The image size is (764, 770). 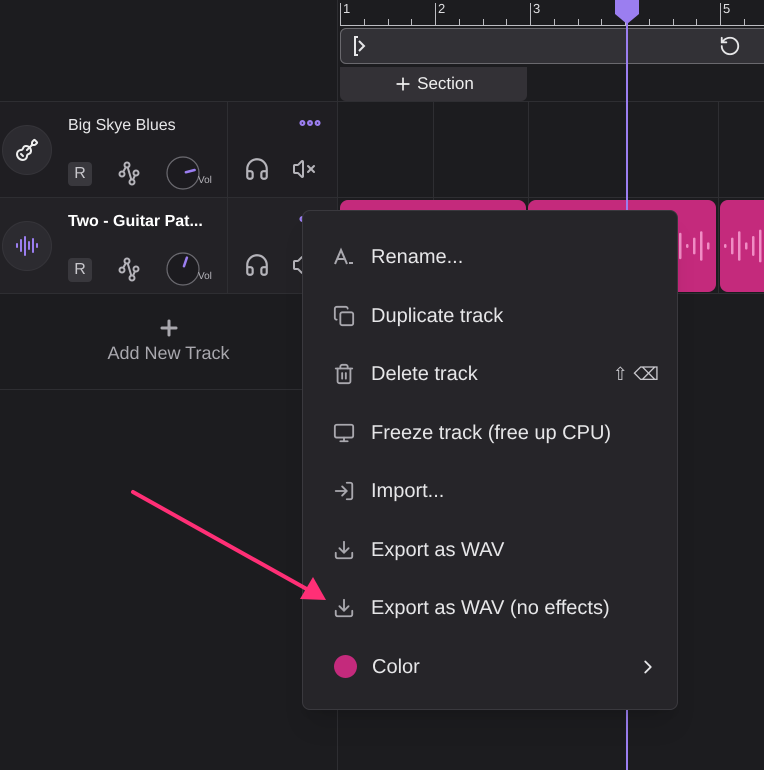 What do you see at coordinates (168, 246) in the screenshot?
I see `track-header: Two - Guitar Pat... R Vol` at bounding box center [168, 246].